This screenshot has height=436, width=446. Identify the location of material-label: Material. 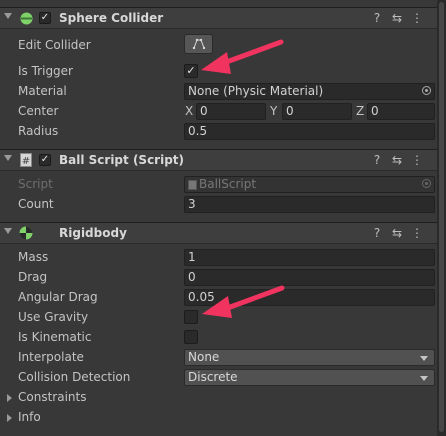
(42, 91).